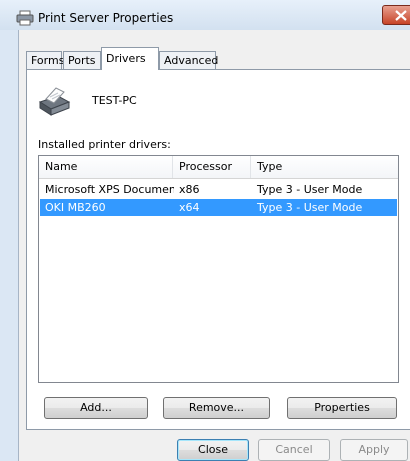 This screenshot has width=410, height=461. What do you see at coordinates (324, 167) in the screenshot?
I see `column-header-type: Type` at bounding box center [324, 167].